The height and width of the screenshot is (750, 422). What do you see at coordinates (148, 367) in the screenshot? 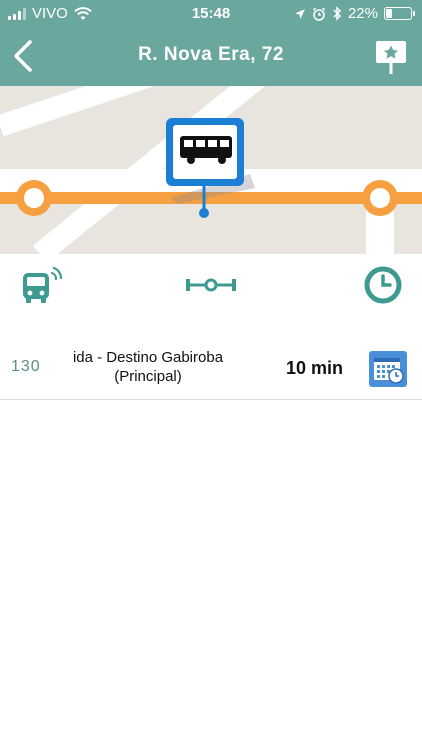
I see `route-destination: ida - Destino Gabiroba (Principal)` at bounding box center [148, 367].